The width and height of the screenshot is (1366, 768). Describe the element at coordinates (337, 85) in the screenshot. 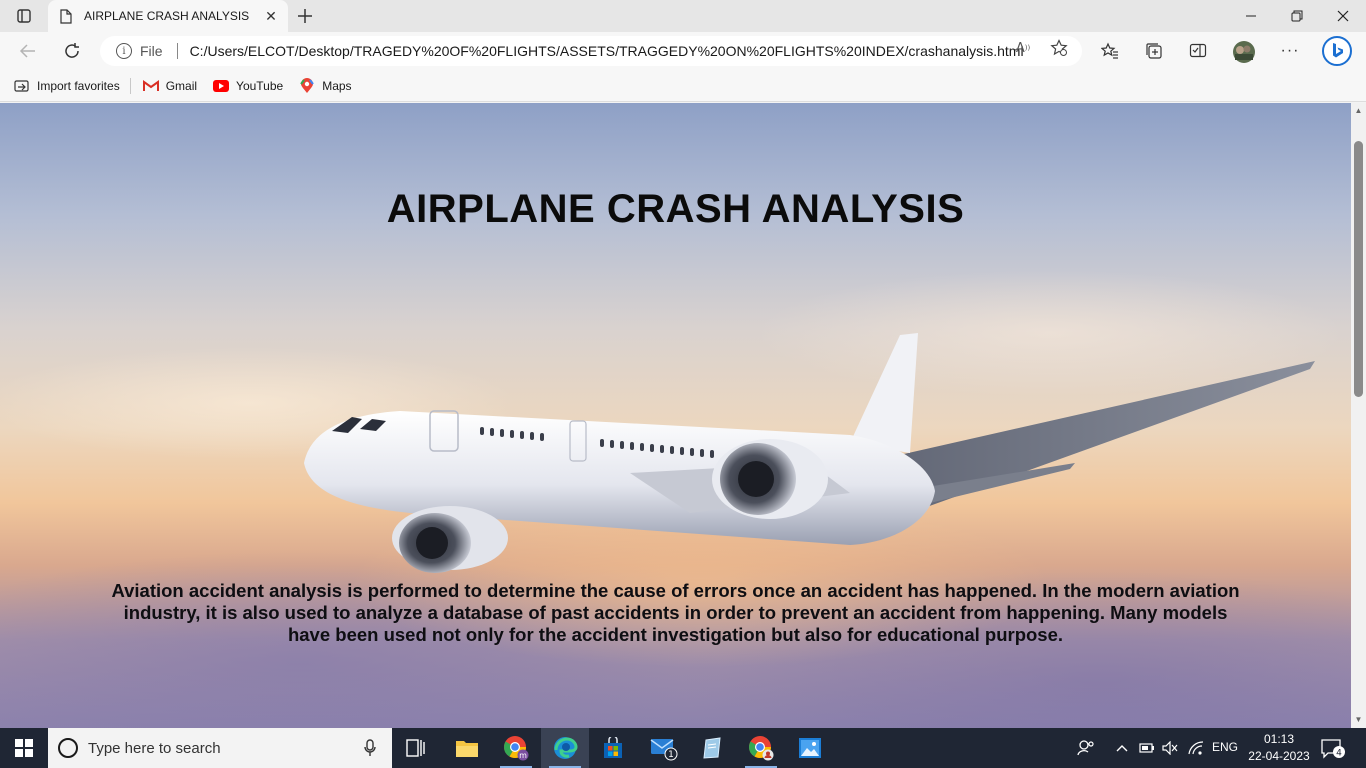

I see `favorite-maps-label: Maps` at that location.